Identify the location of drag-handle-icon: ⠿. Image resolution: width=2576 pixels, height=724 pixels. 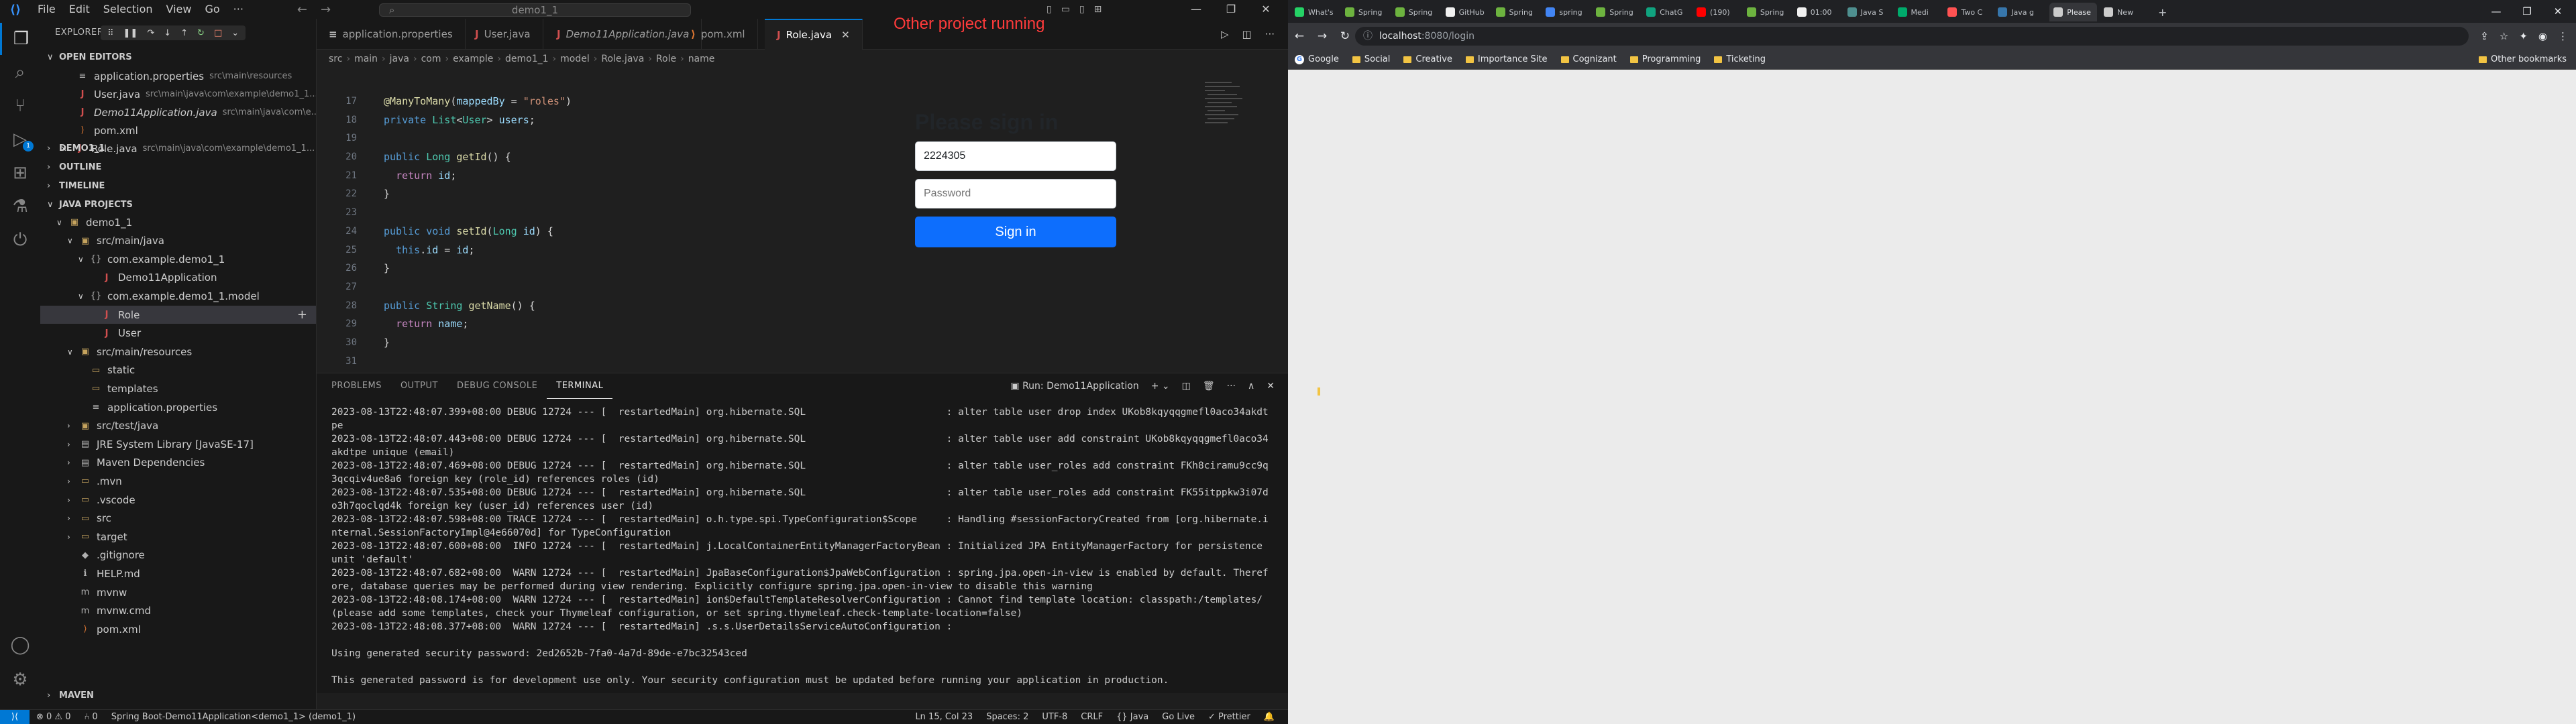
(110, 33).